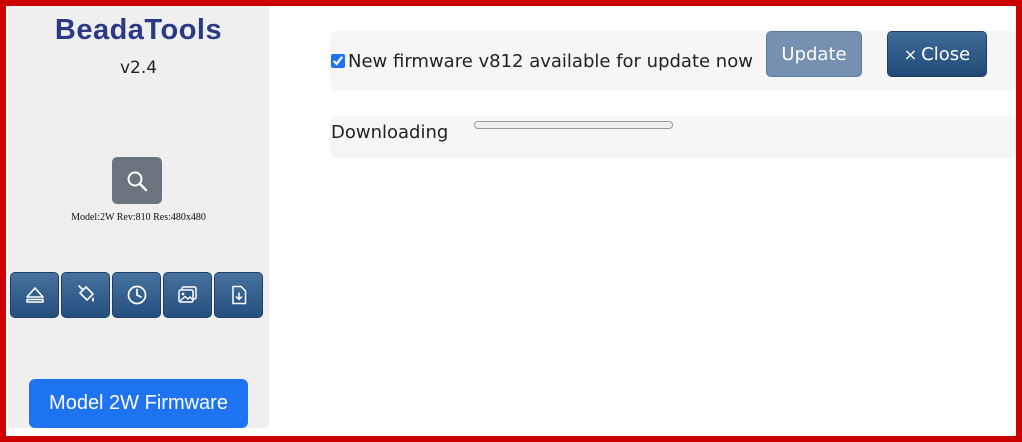 This screenshot has height=442, width=1022. I want to click on firmware-button: Model 2W Firmware, so click(138, 403).